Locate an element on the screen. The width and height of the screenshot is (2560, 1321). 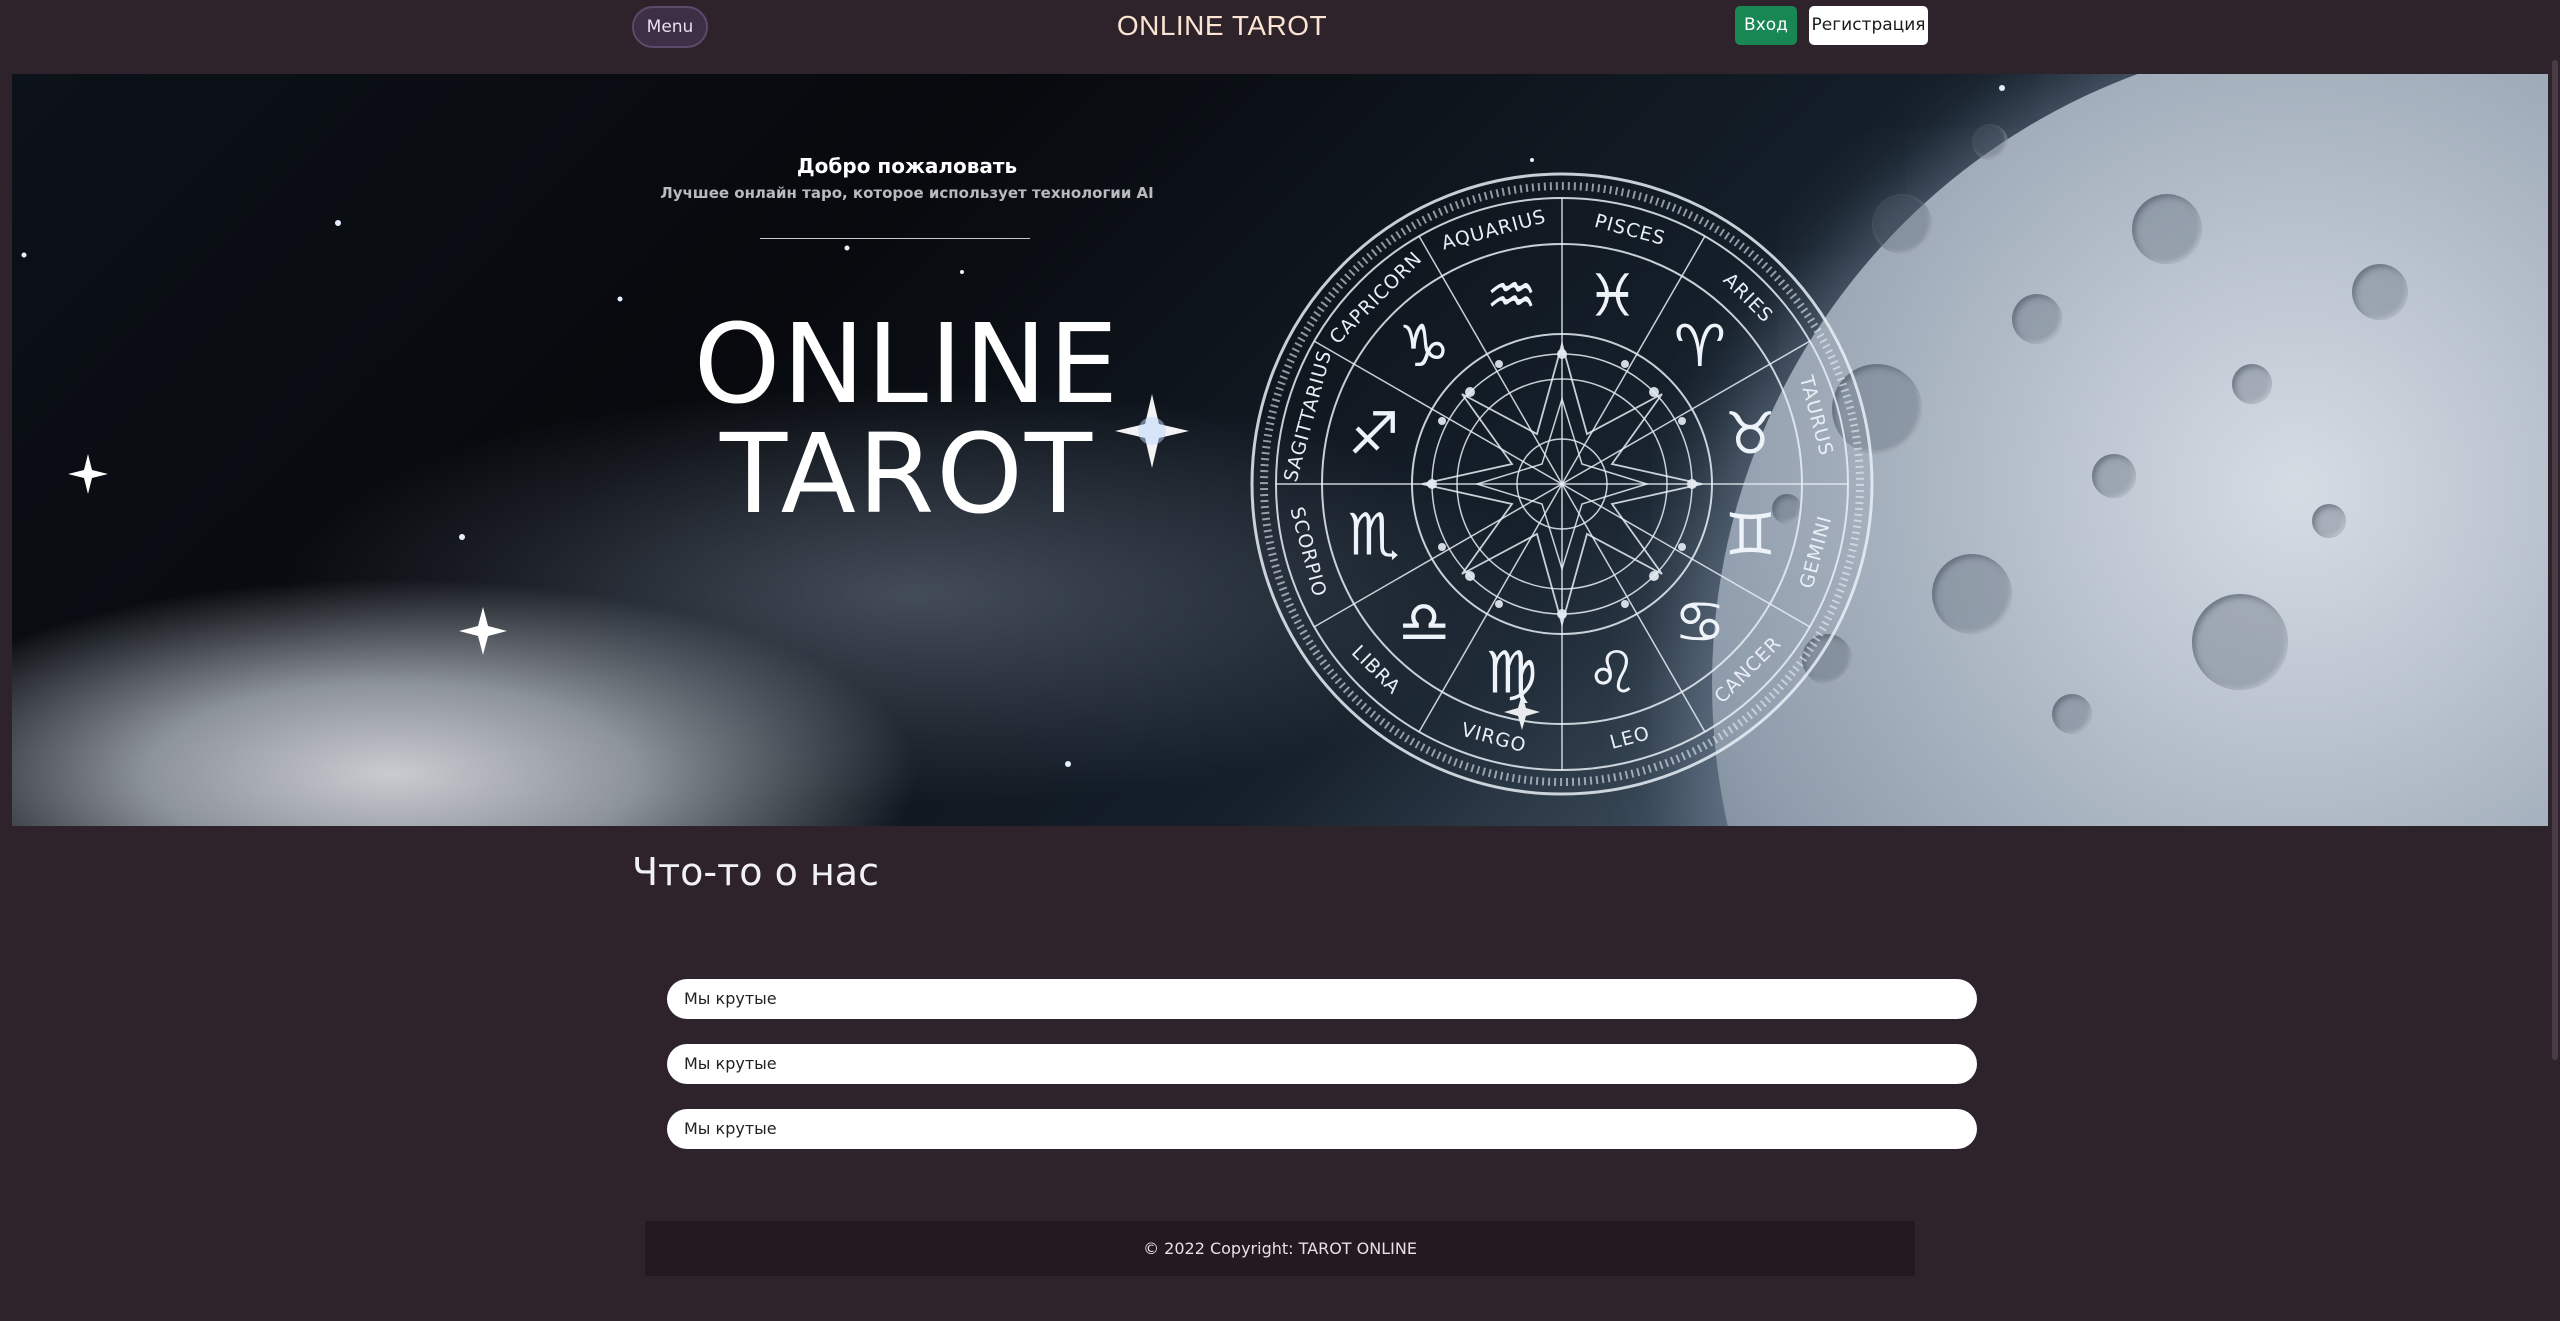
hero-title: ONLINE TAROT is located at coordinates (907, 419).